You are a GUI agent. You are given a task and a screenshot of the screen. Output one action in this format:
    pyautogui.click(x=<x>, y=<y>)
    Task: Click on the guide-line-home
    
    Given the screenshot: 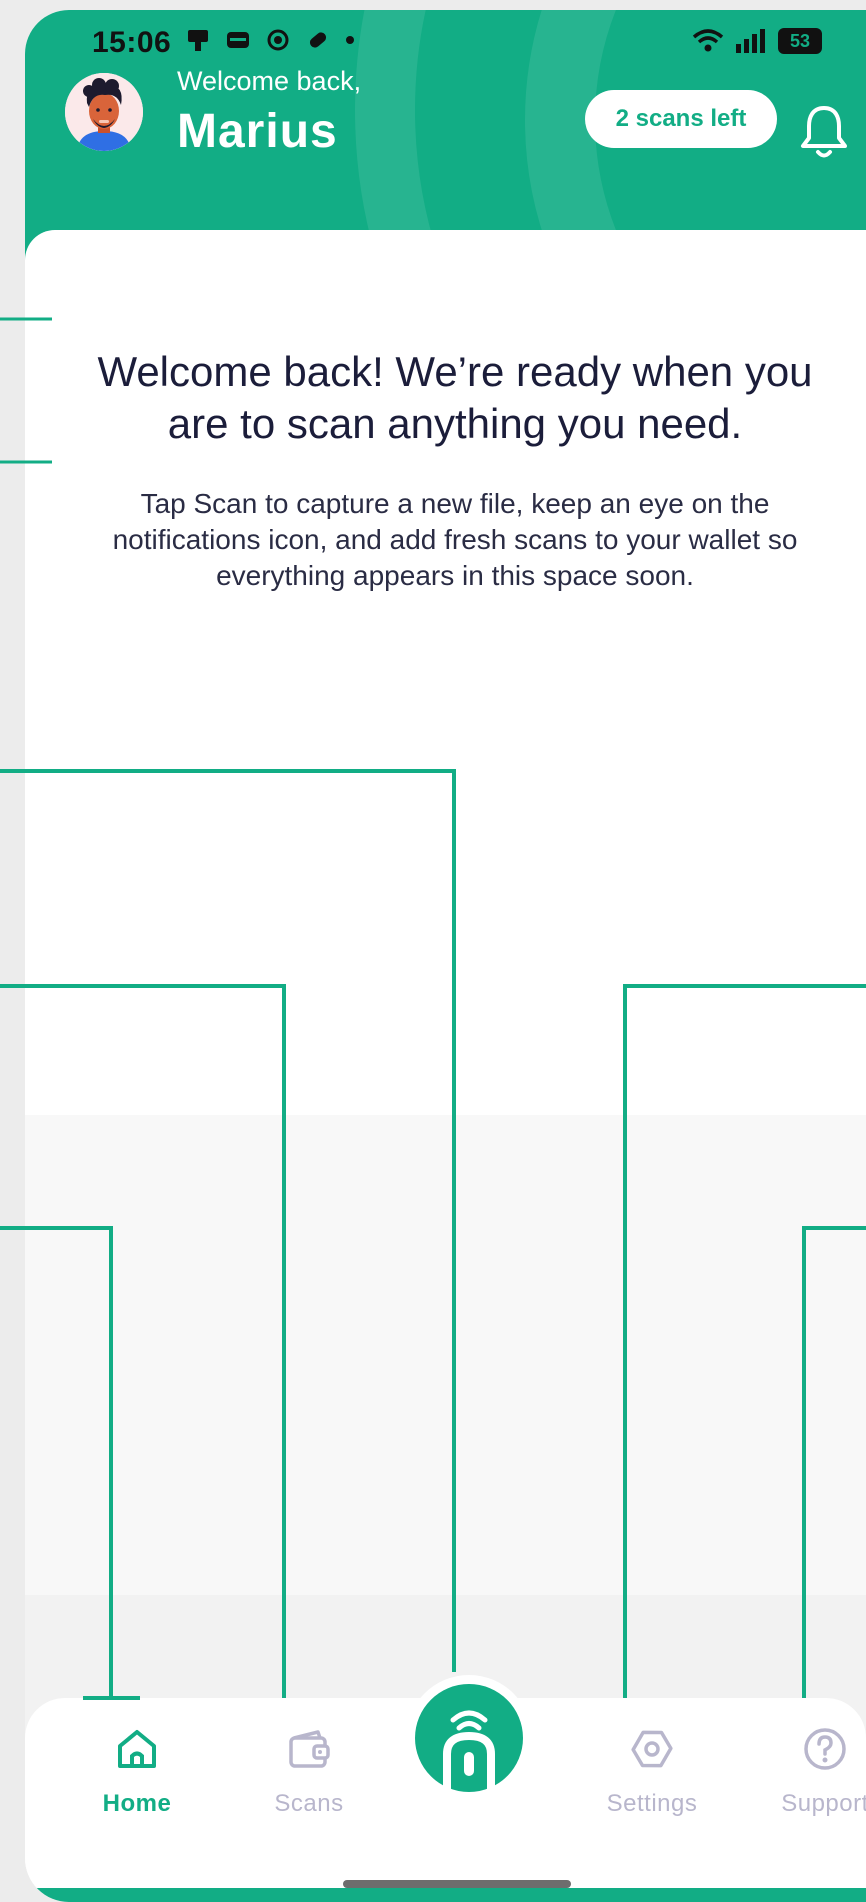 What is the action you would take?
    pyautogui.click(x=56, y=1462)
    